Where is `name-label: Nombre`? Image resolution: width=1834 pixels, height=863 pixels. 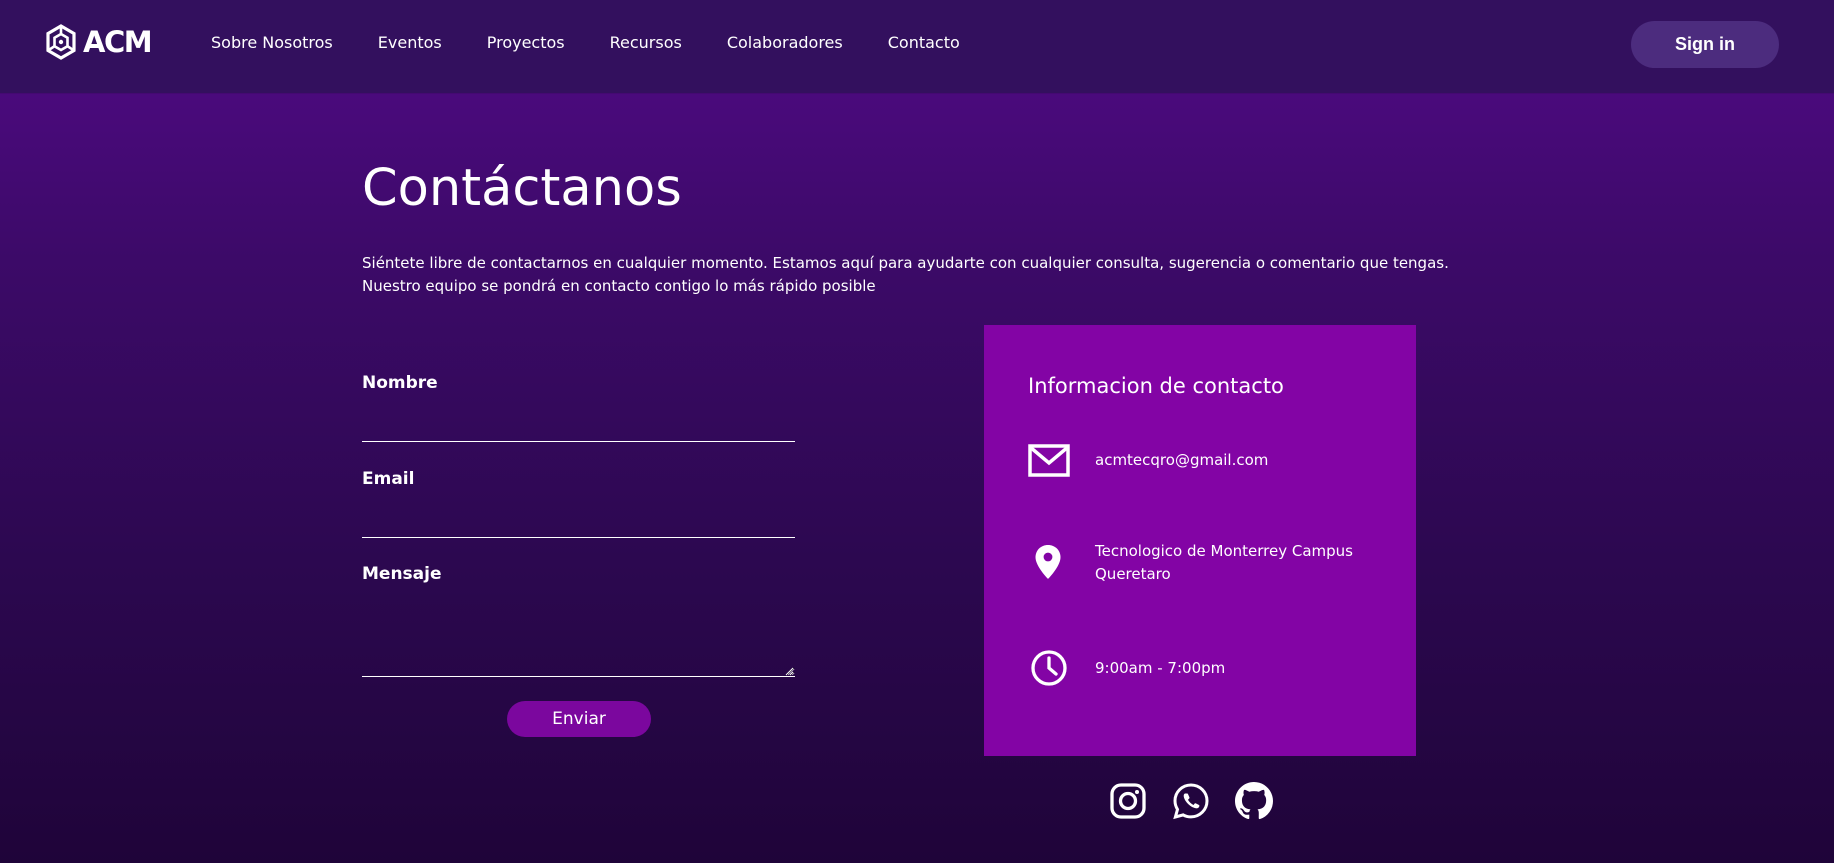 name-label: Nombre is located at coordinates (400, 383).